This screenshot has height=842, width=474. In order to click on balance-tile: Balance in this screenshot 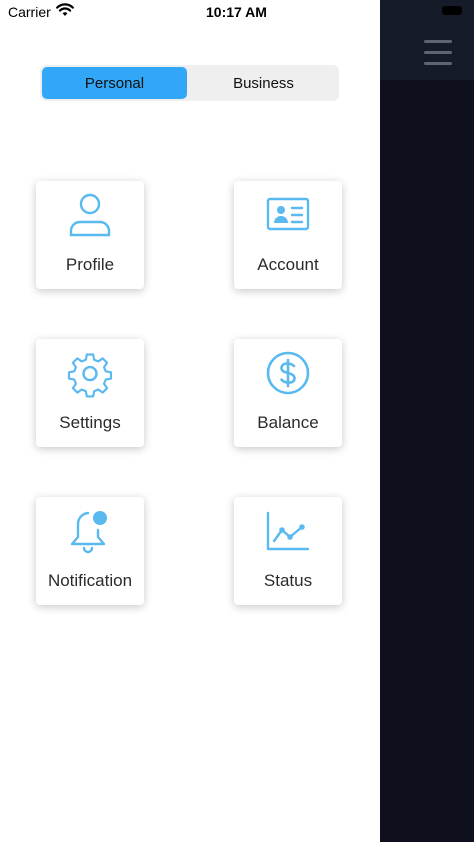, I will do `click(288, 393)`.